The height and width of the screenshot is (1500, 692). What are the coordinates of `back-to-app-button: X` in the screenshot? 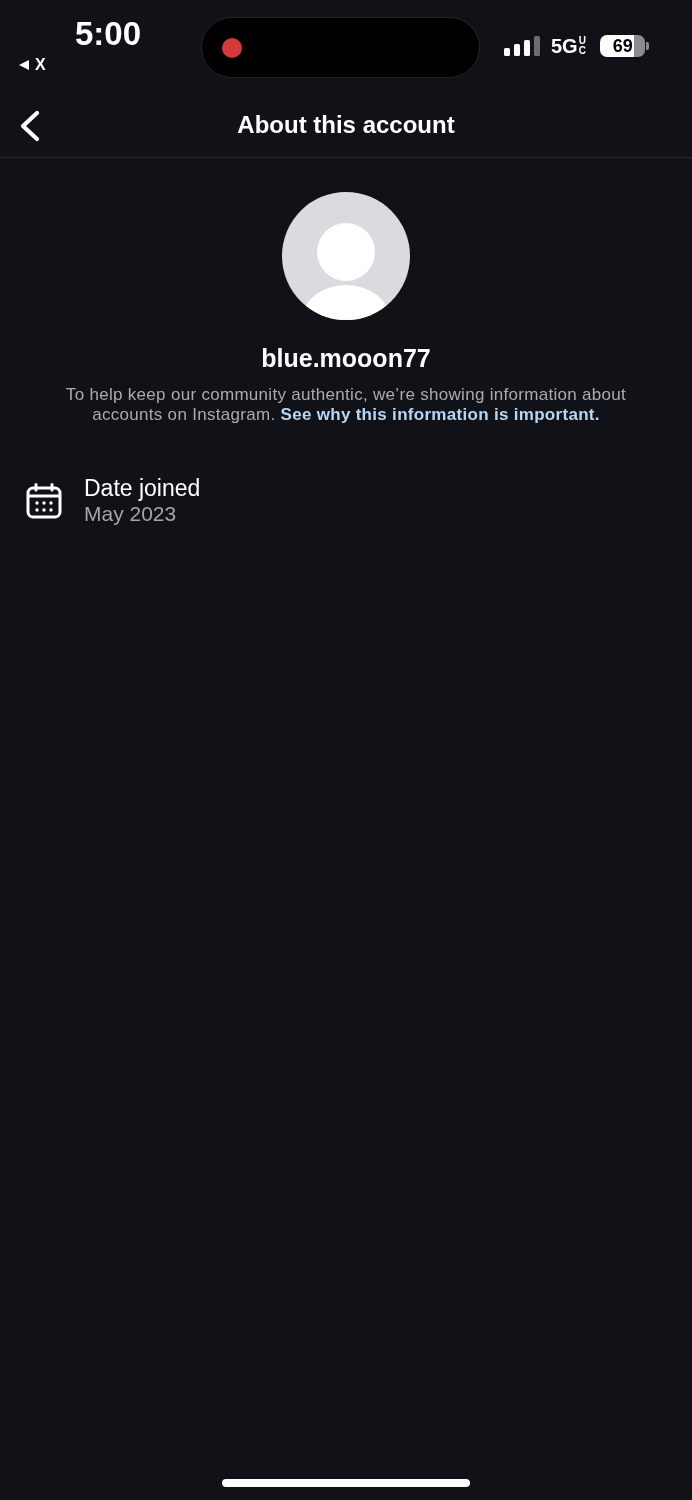 It's located at (32, 65).